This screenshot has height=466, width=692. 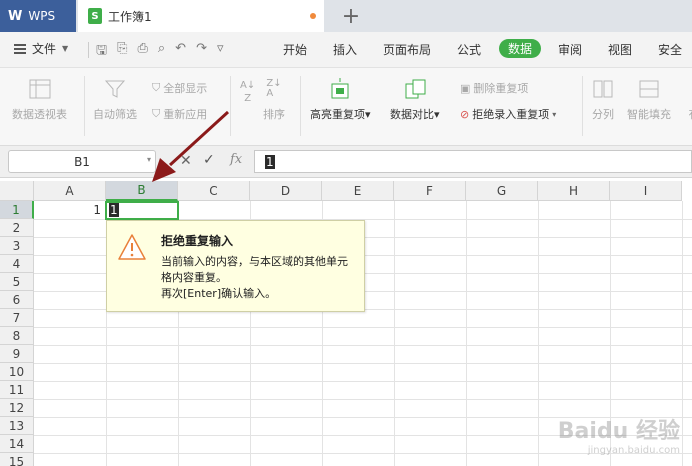 I want to click on reject-duplicates-icon: ⊘, so click(x=465, y=114).